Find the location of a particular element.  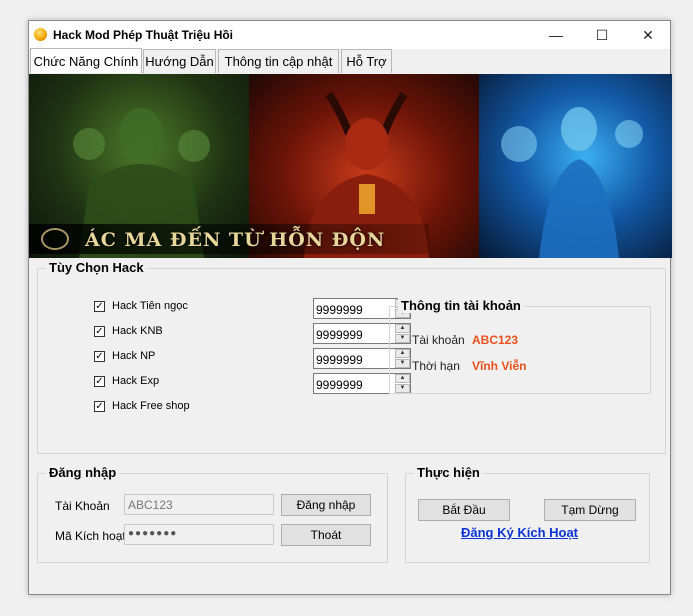

login-button: Đăng nhập is located at coordinates (326, 505).